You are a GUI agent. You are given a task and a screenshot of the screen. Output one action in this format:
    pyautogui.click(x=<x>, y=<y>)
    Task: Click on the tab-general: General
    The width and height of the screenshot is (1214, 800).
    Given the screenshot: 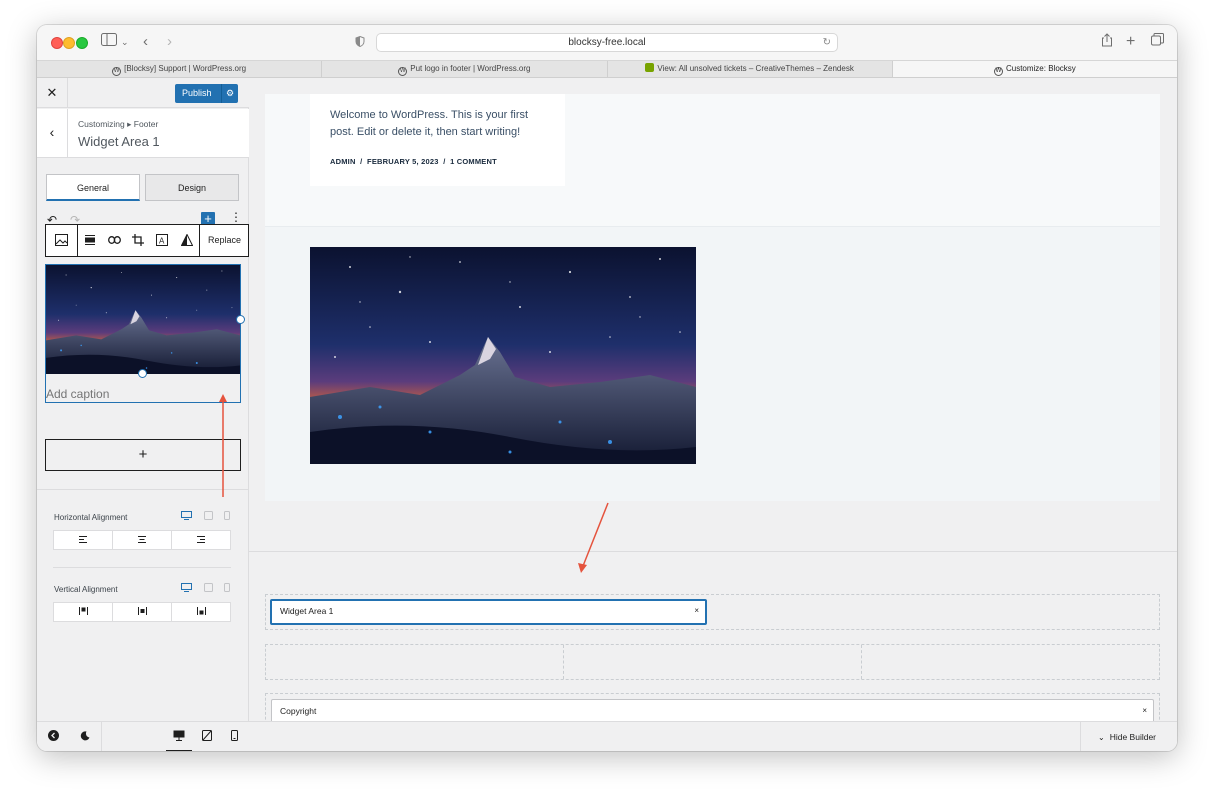 What is the action you would take?
    pyautogui.click(x=93, y=187)
    